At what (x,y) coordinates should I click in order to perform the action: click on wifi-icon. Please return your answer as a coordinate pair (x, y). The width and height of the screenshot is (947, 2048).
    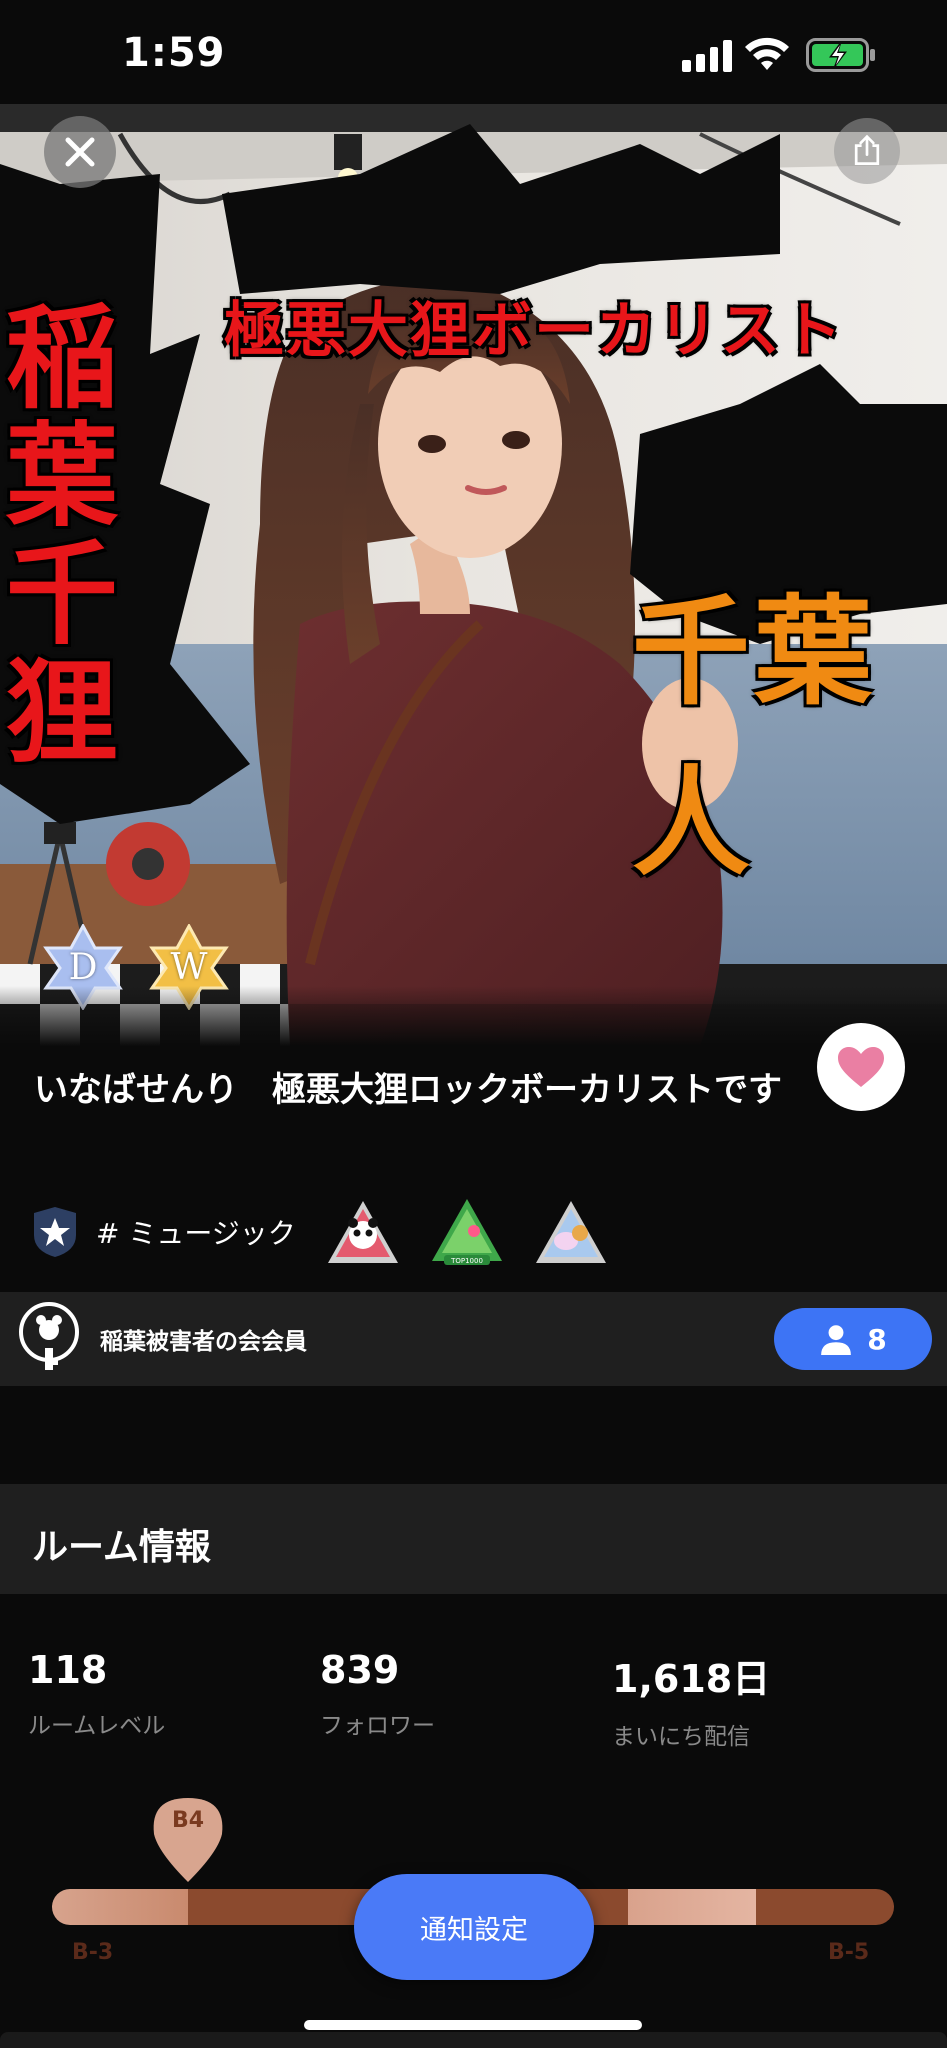
    Looking at the image, I should click on (767, 53).